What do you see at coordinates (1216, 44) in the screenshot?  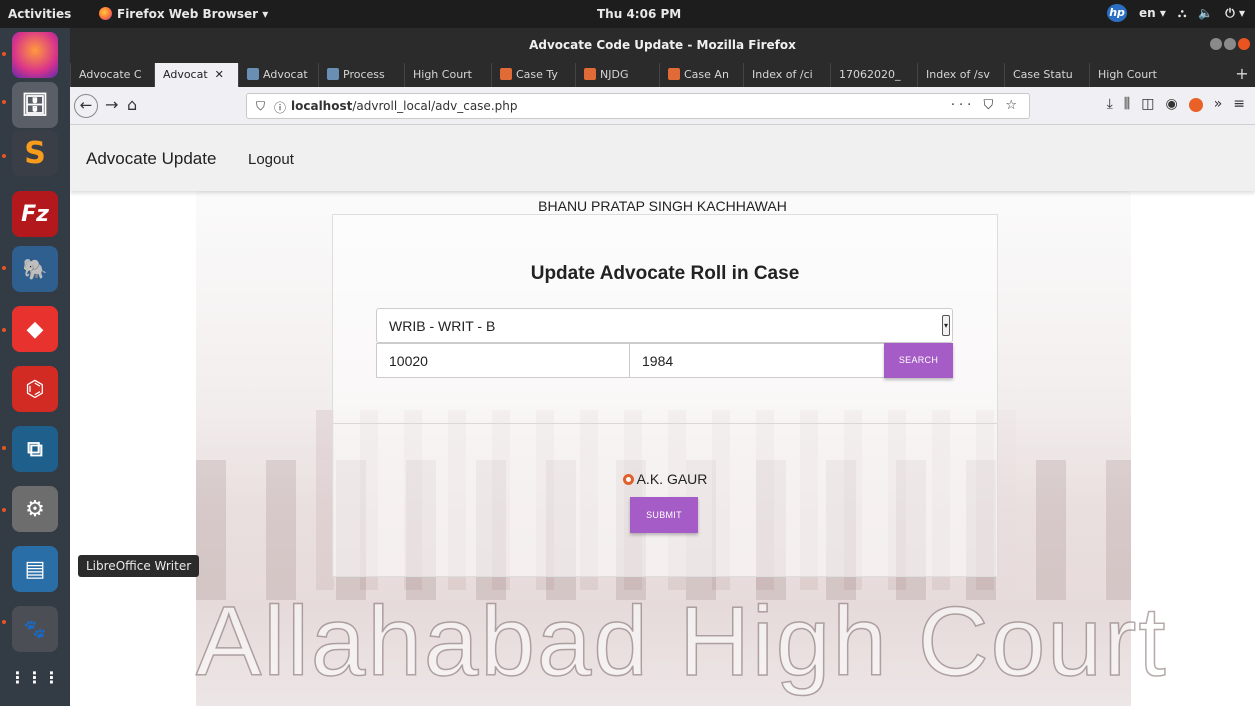 I see `minimize-button` at bounding box center [1216, 44].